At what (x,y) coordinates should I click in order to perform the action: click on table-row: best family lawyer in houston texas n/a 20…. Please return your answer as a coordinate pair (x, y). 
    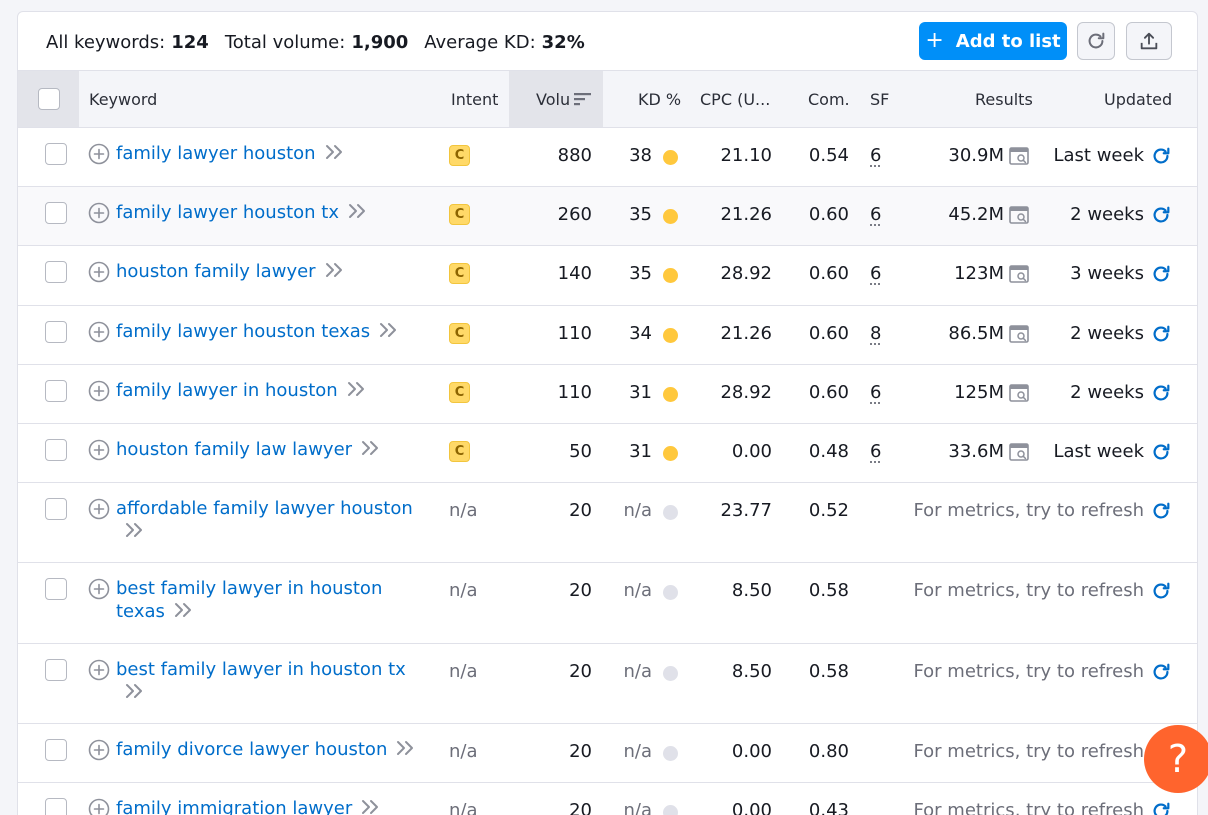
    Looking at the image, I should click on (608, 603).